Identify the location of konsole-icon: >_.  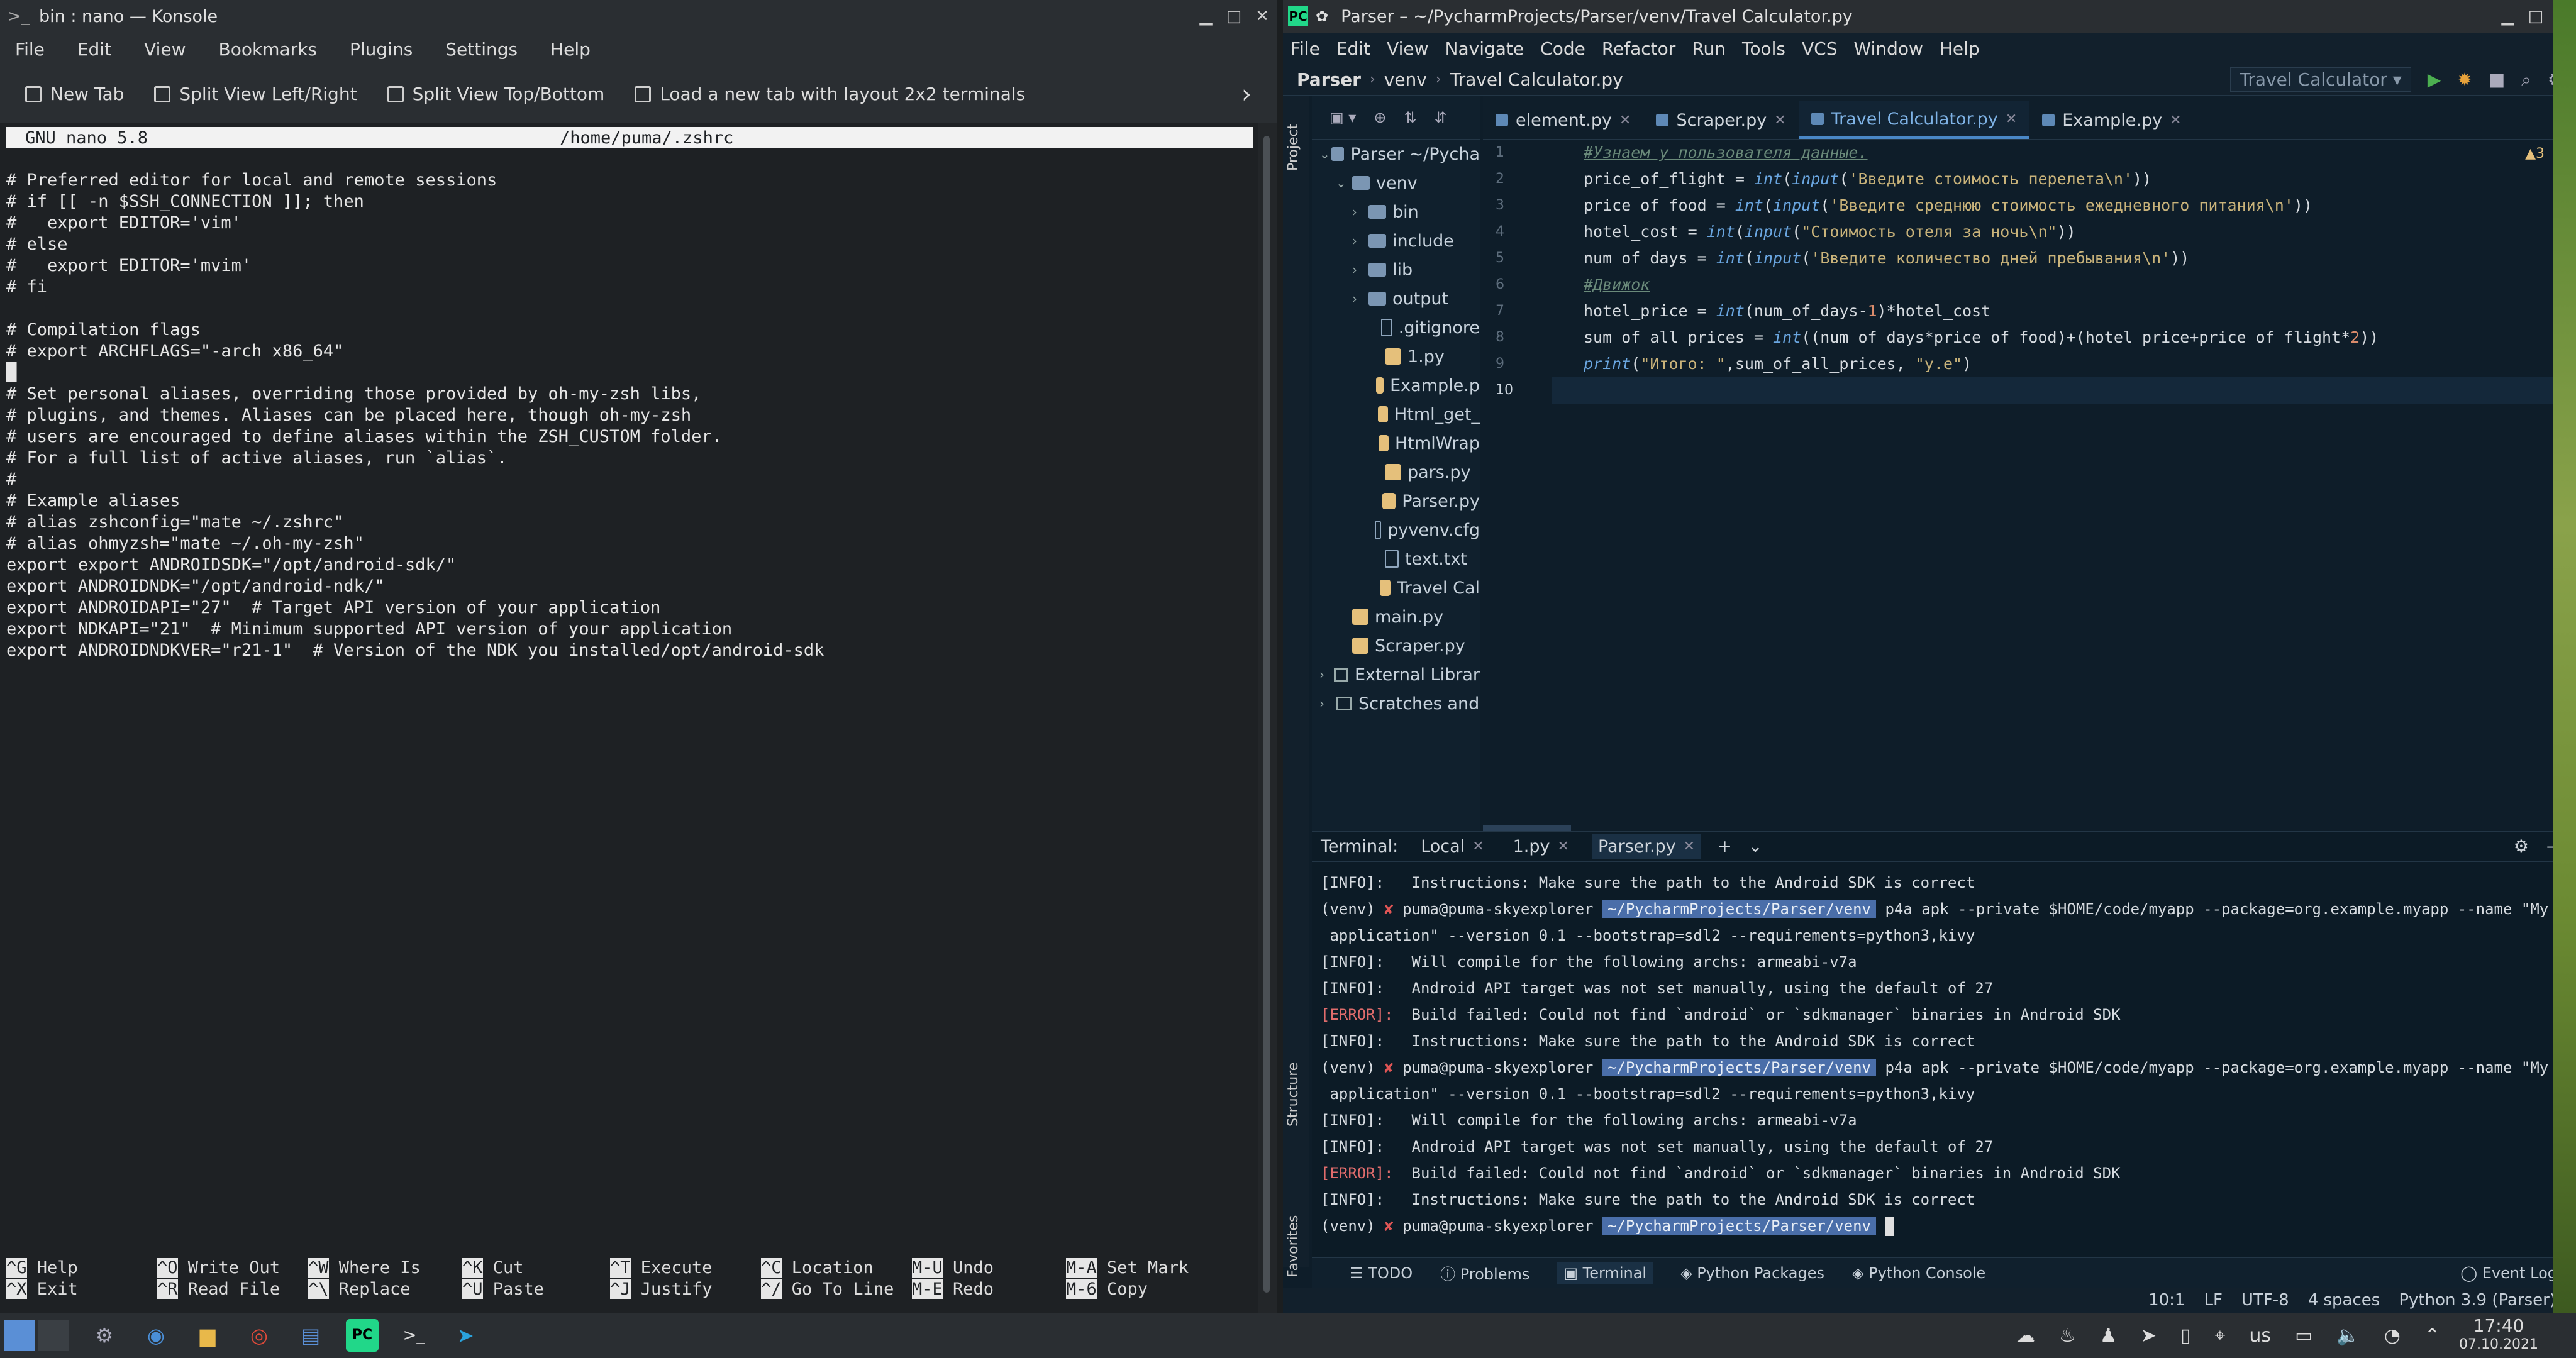
(413, 1335).